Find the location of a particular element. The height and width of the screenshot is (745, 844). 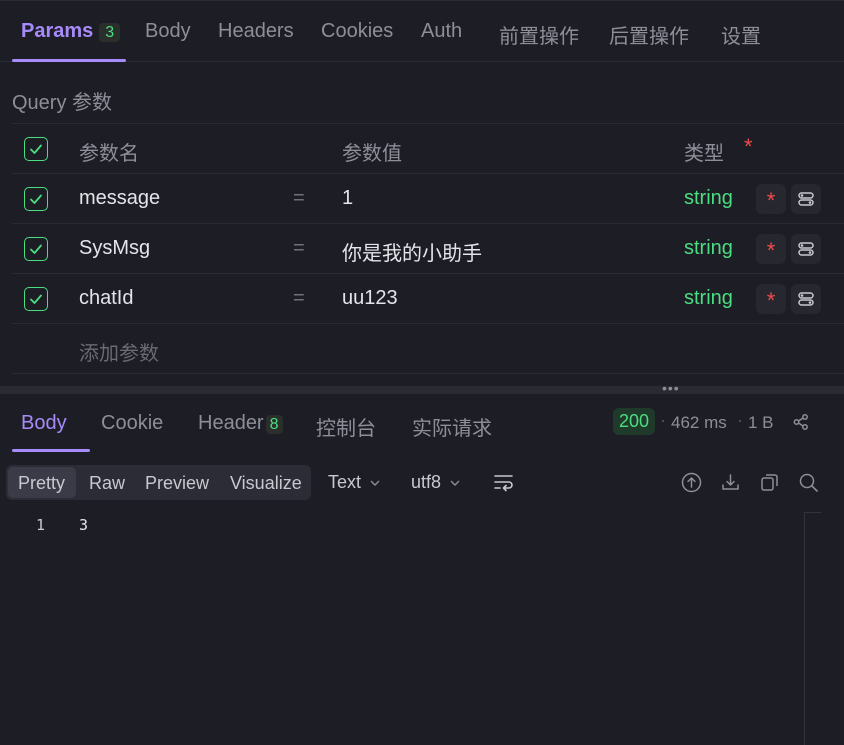

wrap-lines-button is located at coordinates (504, 484).